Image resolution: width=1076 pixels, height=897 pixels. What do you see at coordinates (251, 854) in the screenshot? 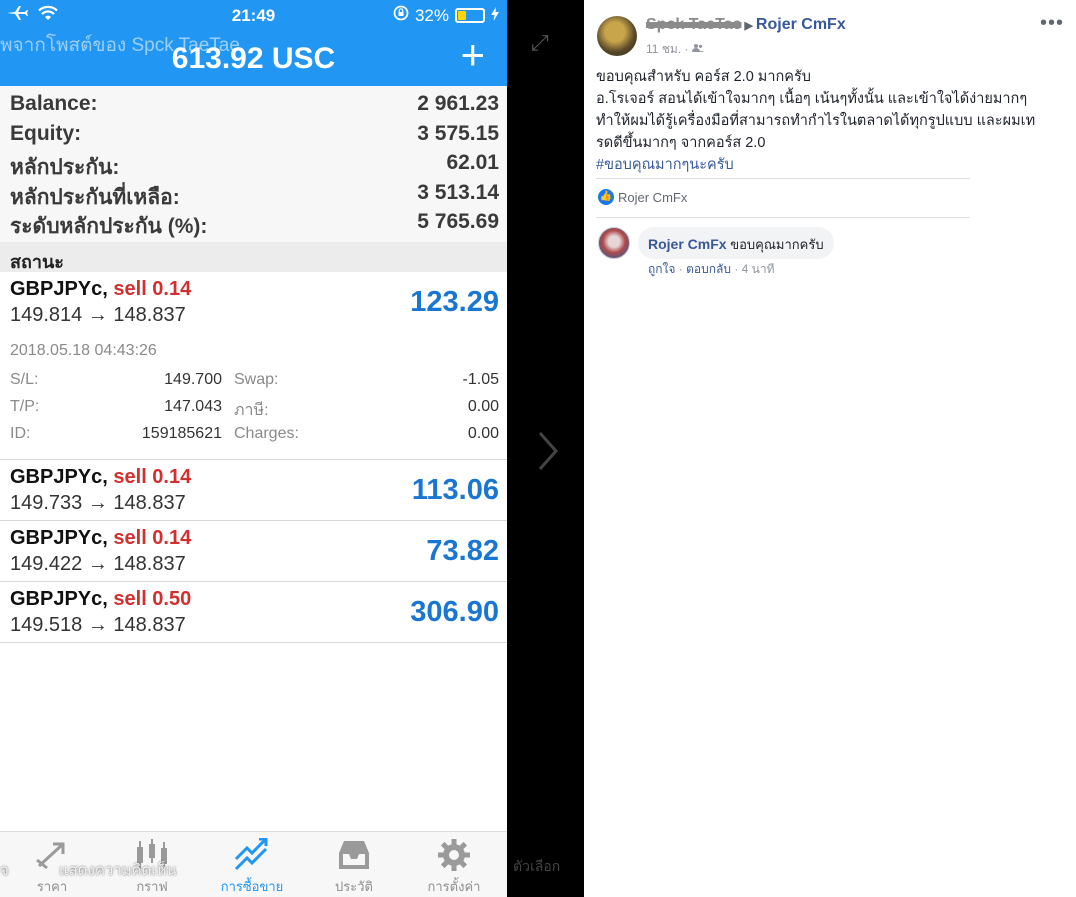
I see `trade-icon` at bounding box center [251, 854].